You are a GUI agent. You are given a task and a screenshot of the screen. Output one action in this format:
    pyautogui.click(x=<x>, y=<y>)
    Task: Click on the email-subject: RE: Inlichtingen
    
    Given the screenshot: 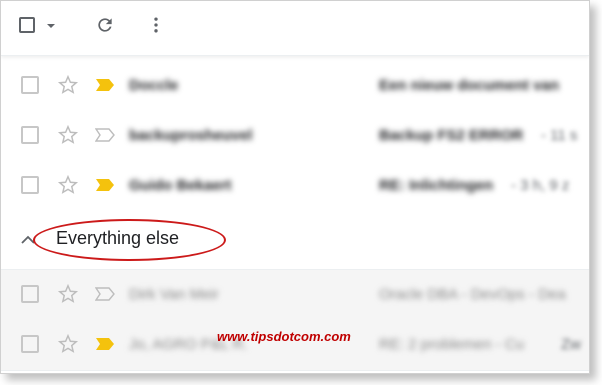 What is the action you would take?
    pyautogui.click(x=436, y=185)
    